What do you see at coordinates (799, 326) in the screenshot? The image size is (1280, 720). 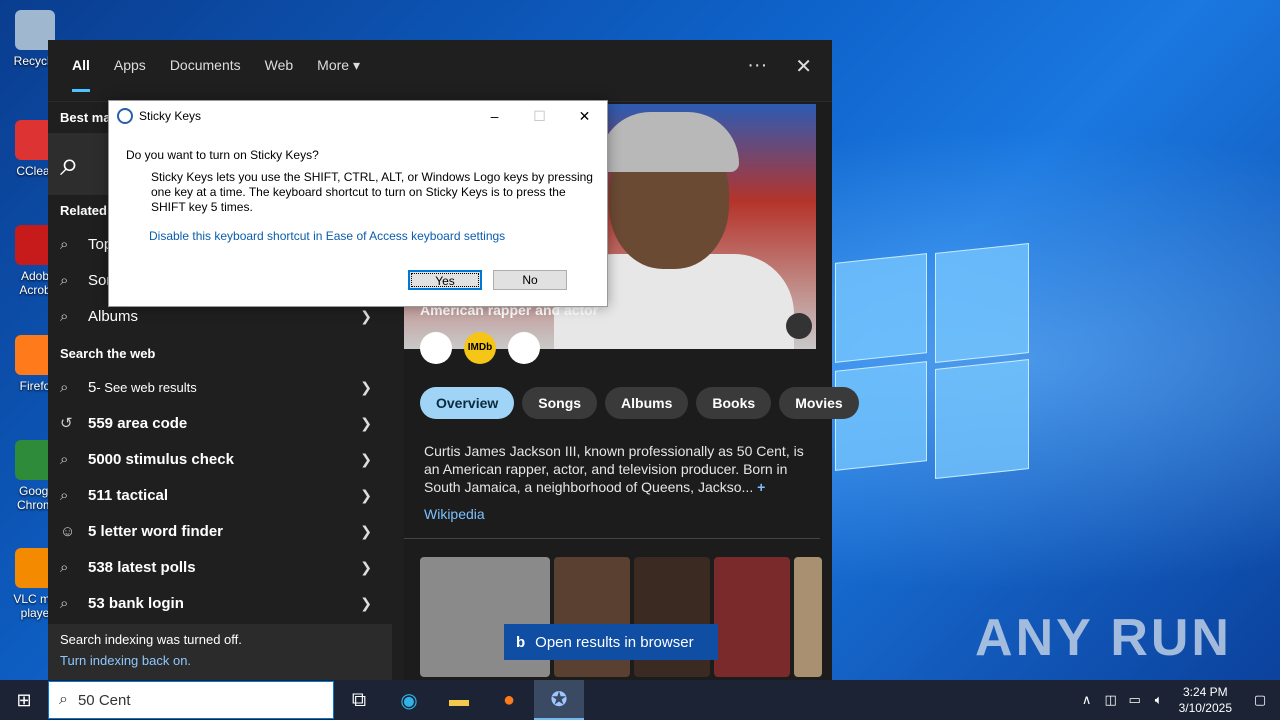 I see `copy-icon` at bounding box center [799, 326].